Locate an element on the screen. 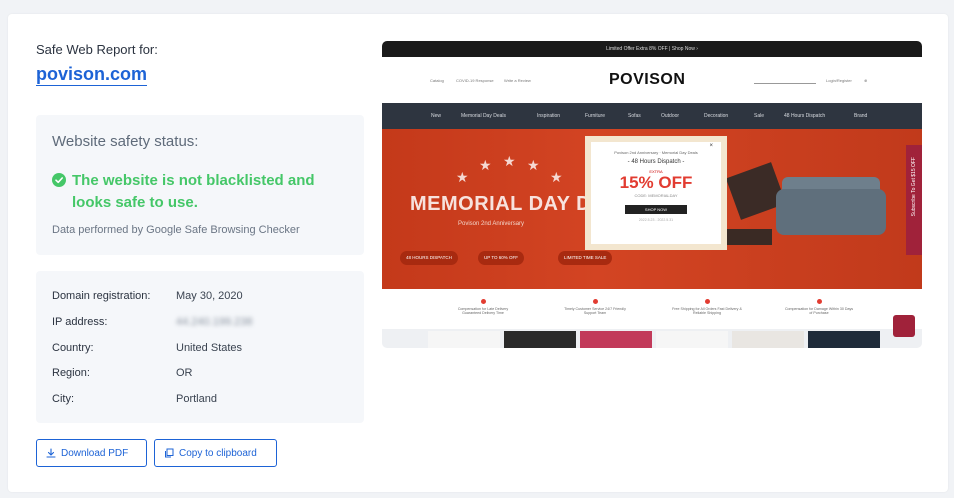 This screenshot has height=498, width=954. site-nav-item: Furniture is located at coordinates (595, 116).